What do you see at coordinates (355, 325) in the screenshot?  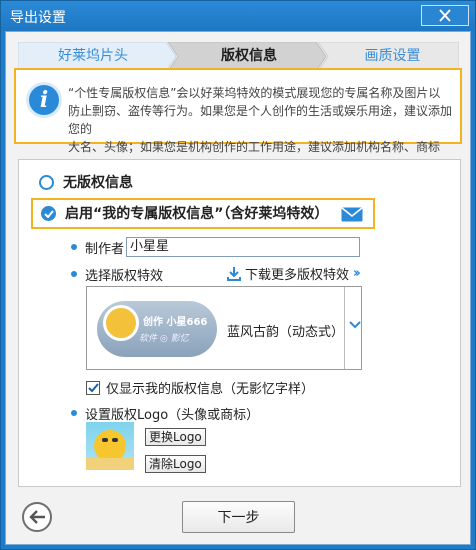 I see `chevron-down-icon` at bounding box center [355, 325].